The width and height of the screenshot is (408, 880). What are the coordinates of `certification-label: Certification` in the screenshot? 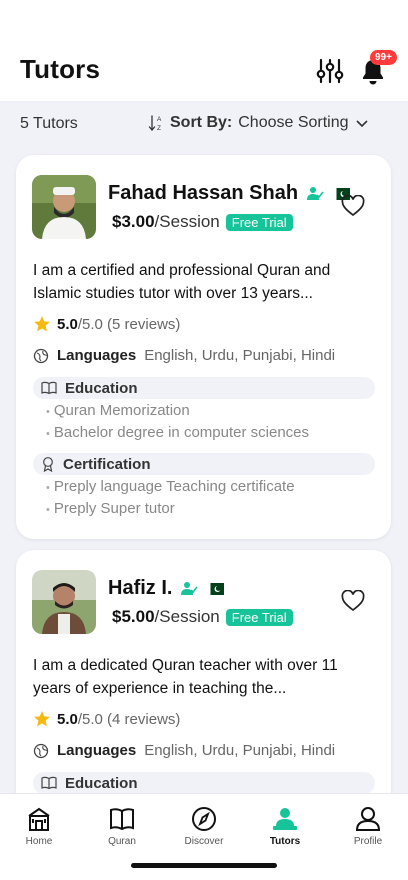 It's located at (107, 464).